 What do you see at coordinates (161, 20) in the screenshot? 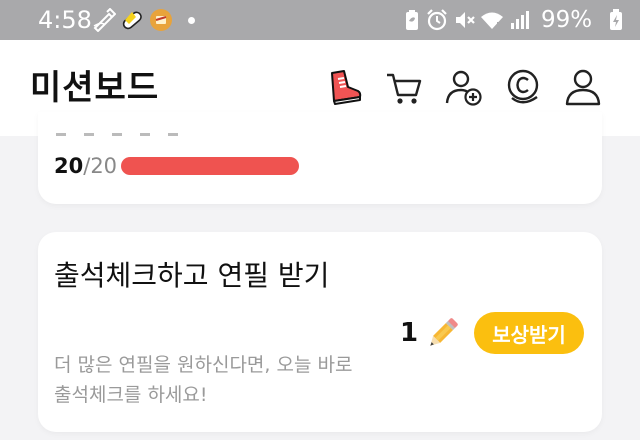
I see `app-badge-icon` at bounding box center [161, 20].